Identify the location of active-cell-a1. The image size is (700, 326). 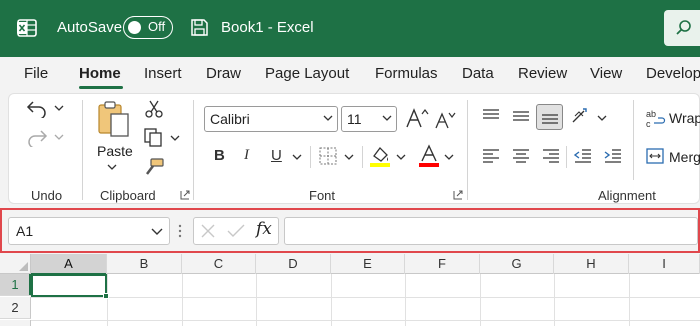
(70, 286).